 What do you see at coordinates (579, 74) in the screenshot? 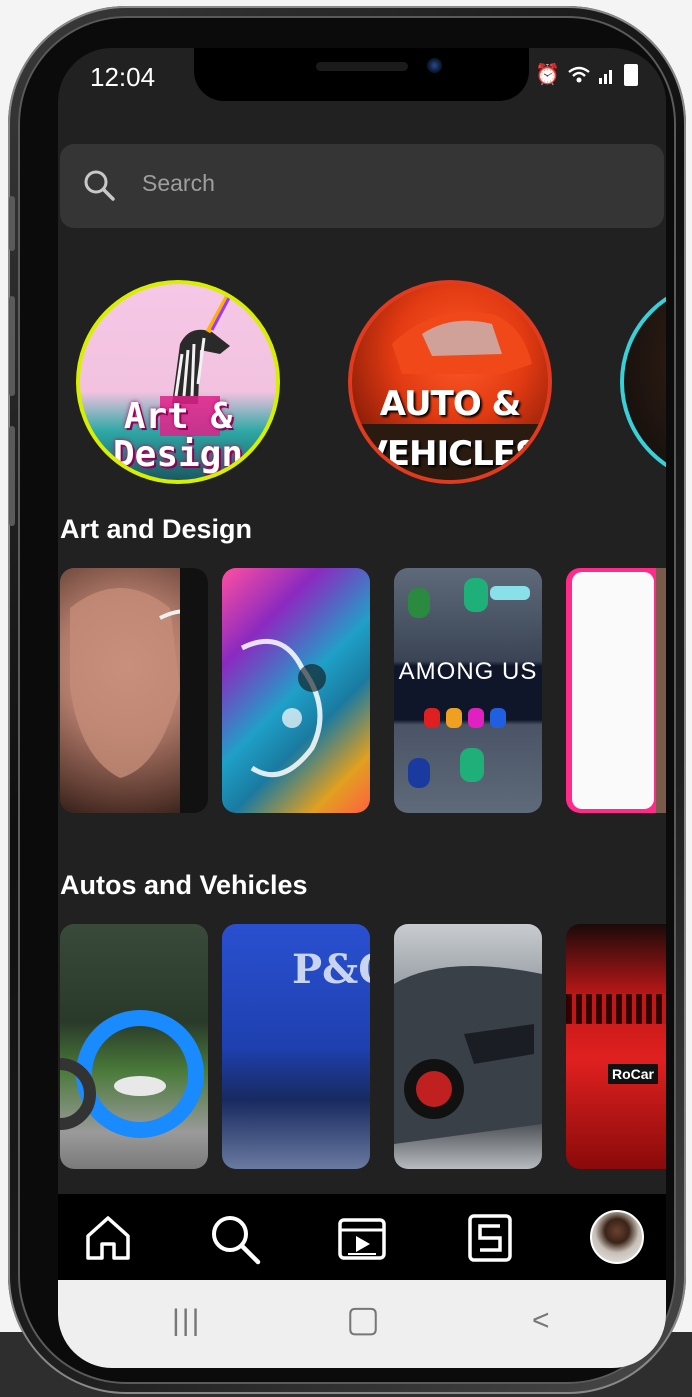
I see `wifi-icon` at bounding box center [579, 74].